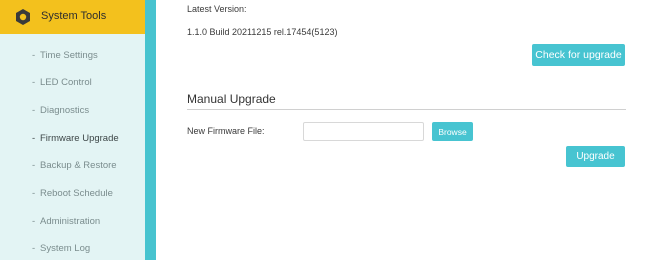 Image resolution: width=648 pixels, height=260 pixels. Describe the element at coordinates (70, 221) in the screenshot. I see `sidebar-item-label: Administration` at that location.